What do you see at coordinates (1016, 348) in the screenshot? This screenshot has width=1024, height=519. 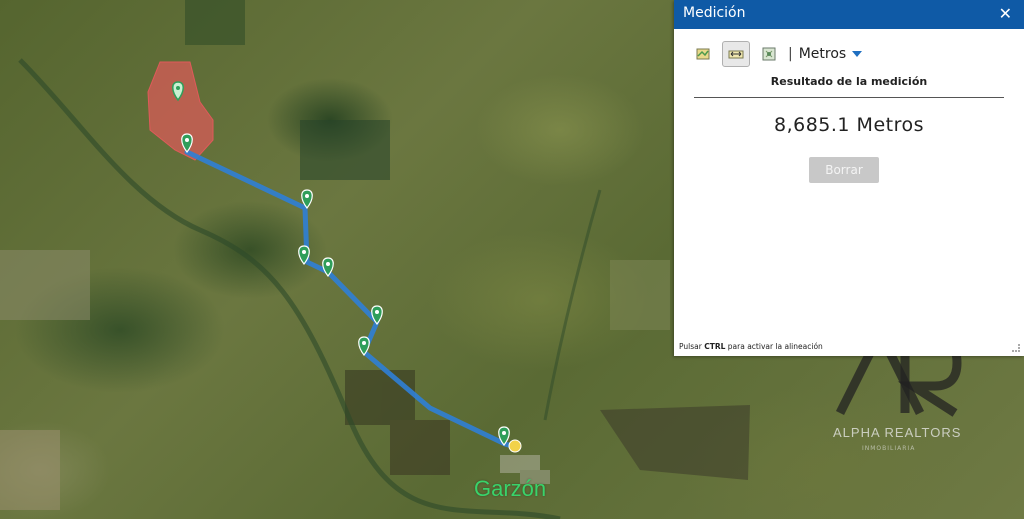 I see `resize-handle` at bounding box center [1016, 348].